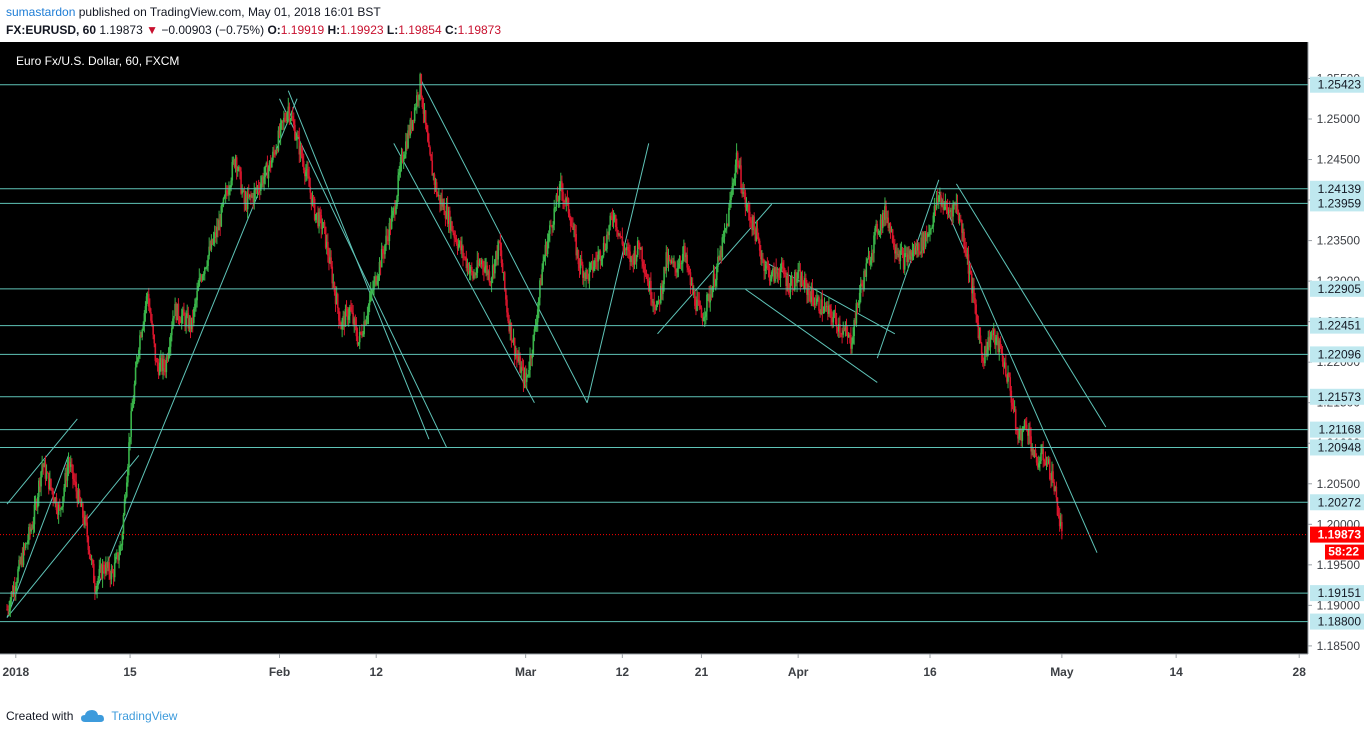  What do you see at coordinates (654, 676) in the screenshot?
I see `time-axis` at bounding box center [654, 676].